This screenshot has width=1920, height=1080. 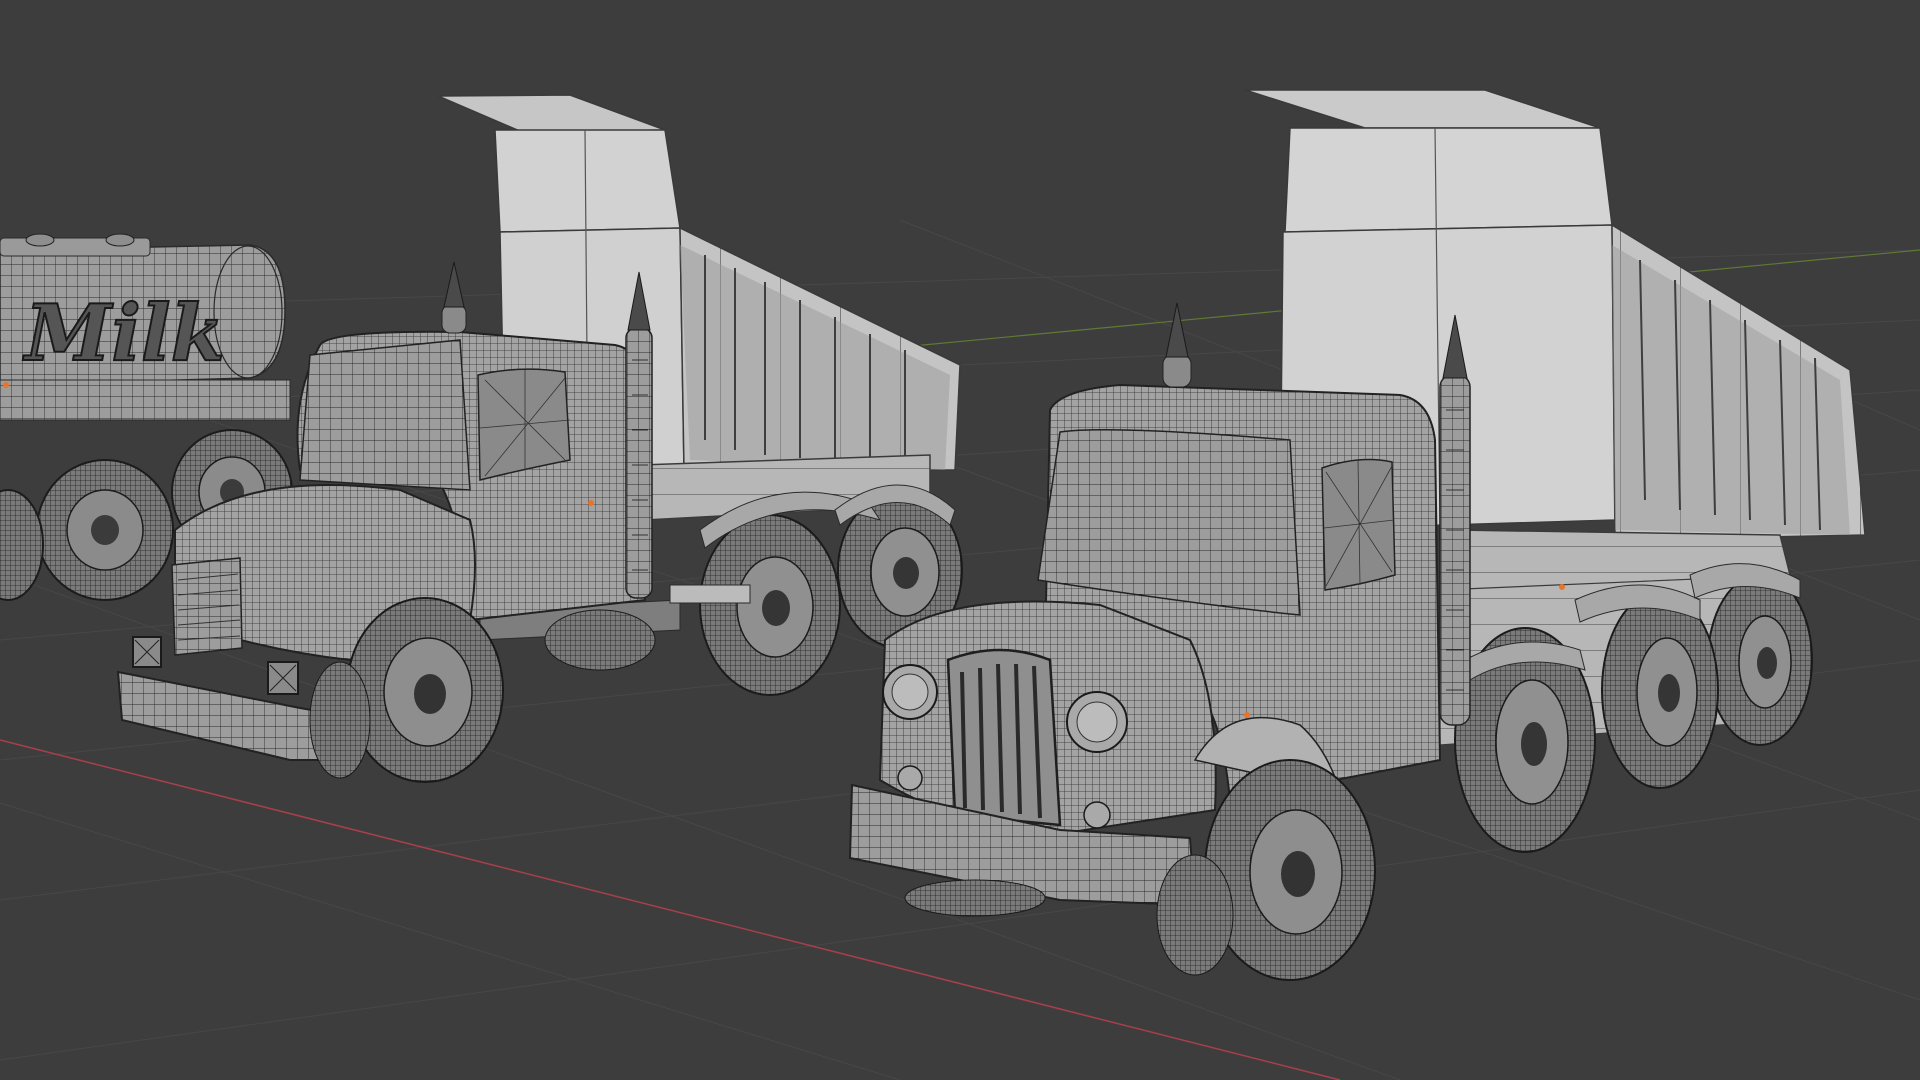 What do you see at coordinates (207, 606) in the screenshot?
I see `left-grille` at bounding box center [207, 606].